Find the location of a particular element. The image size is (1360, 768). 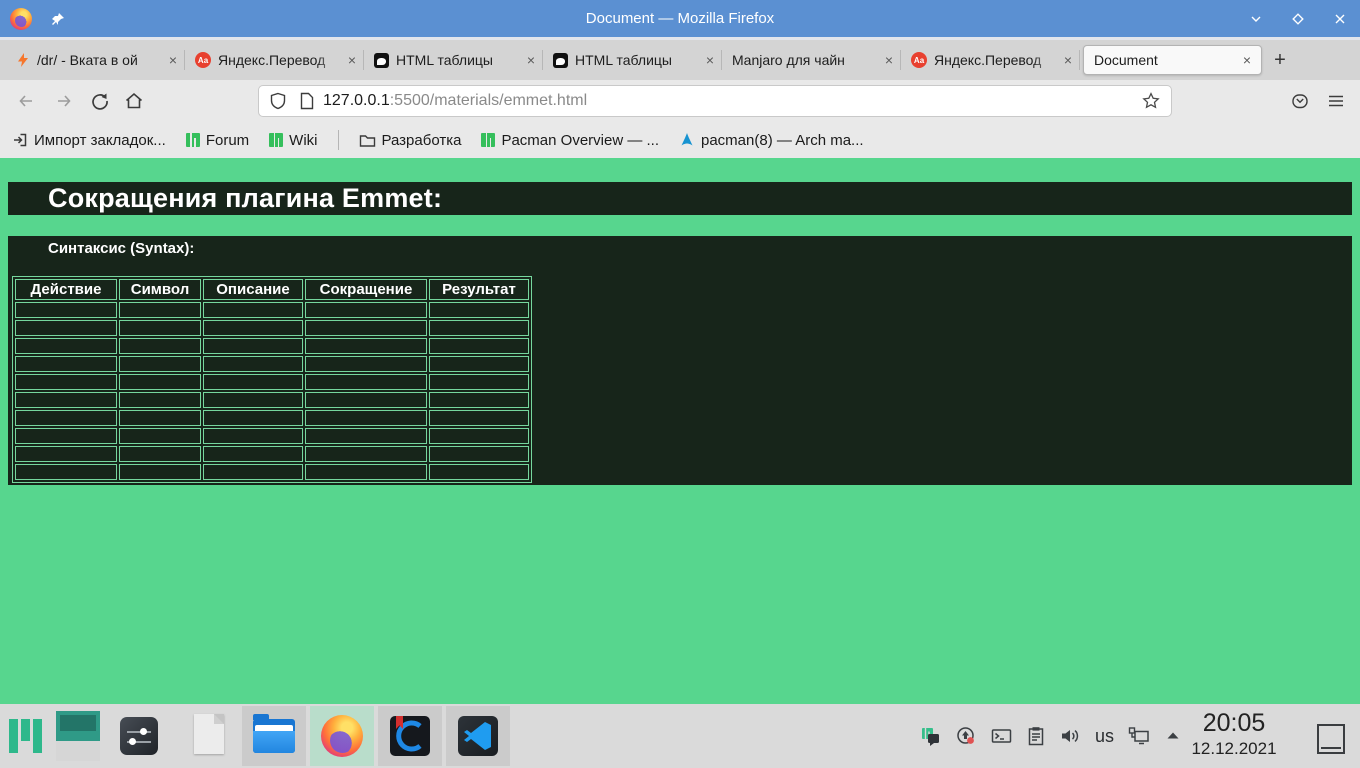

task-firefox is located at coordinates (342, 736).